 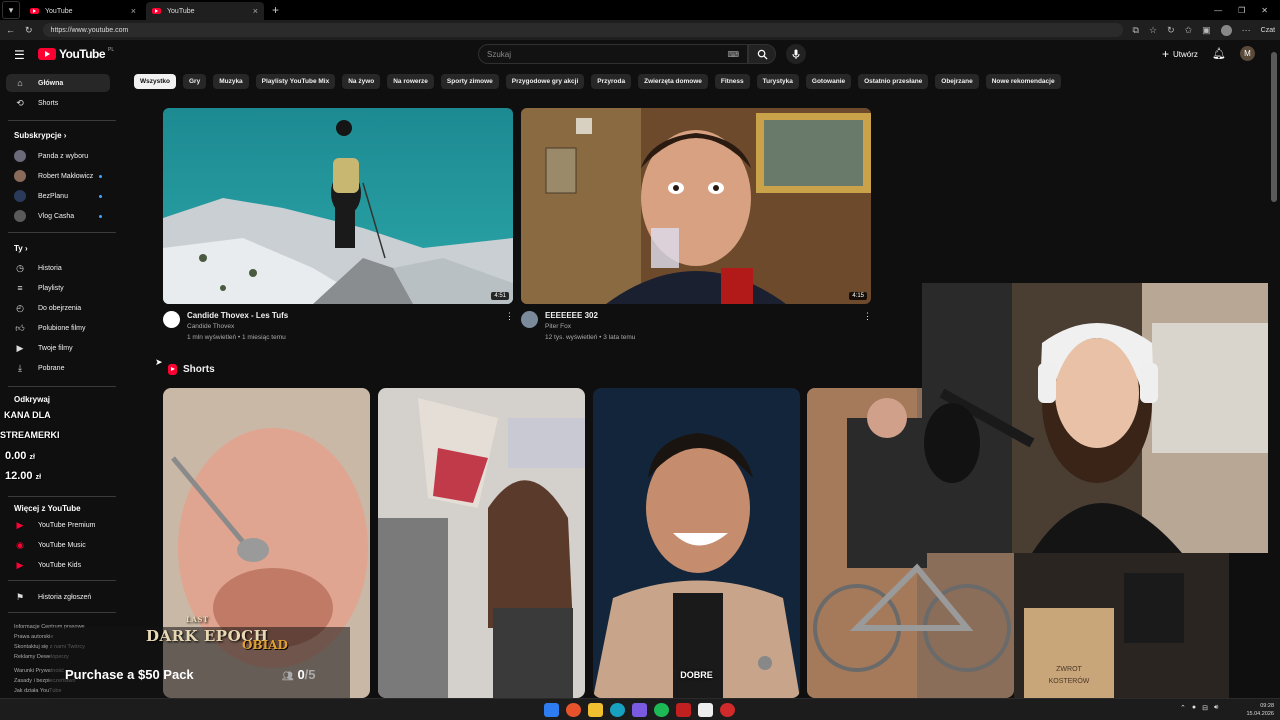 What do you see at coordinates (1274, 127) in the screenshot?
I see `scrollbar-thumb` at bounding box center [1274, 127].